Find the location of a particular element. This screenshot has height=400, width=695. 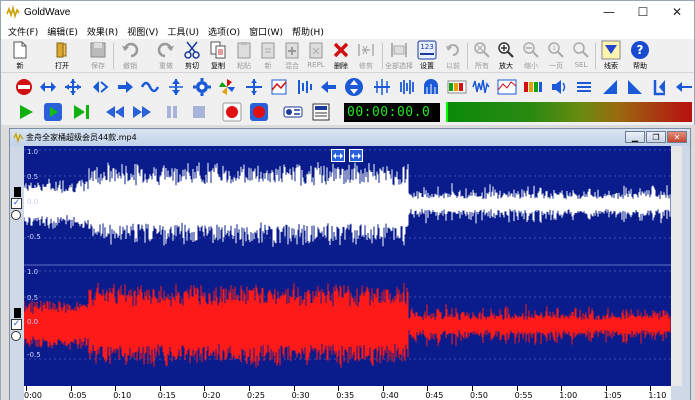

paste-button: 粘贴 is located at coordinates (244, 56).